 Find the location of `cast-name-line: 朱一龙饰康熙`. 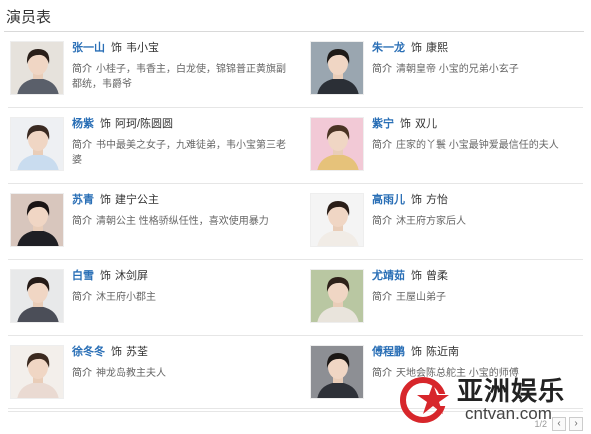

cast-name-line: 朱一龙饰康熙 is located at coordinates (481, 48).